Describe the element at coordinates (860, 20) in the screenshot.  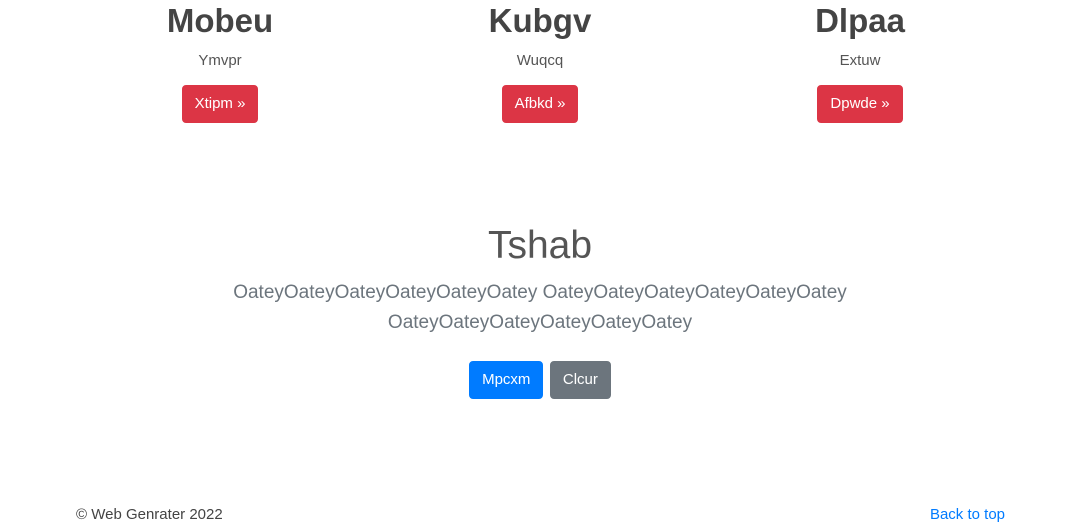
I see `feature-title: Dlpaa` at that location.